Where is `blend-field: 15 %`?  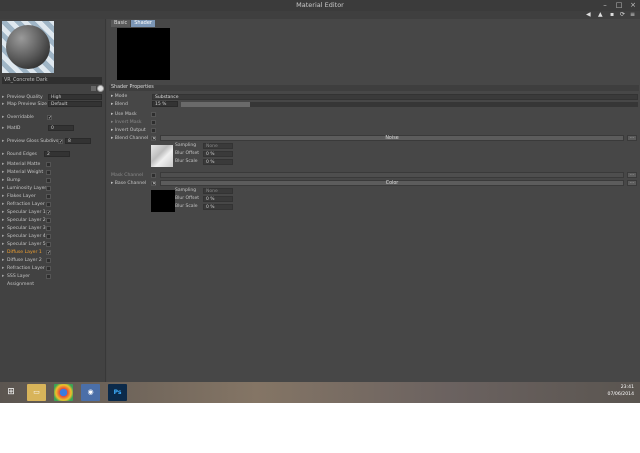
blend-field: 15 % is located at coordinates (165, 104).